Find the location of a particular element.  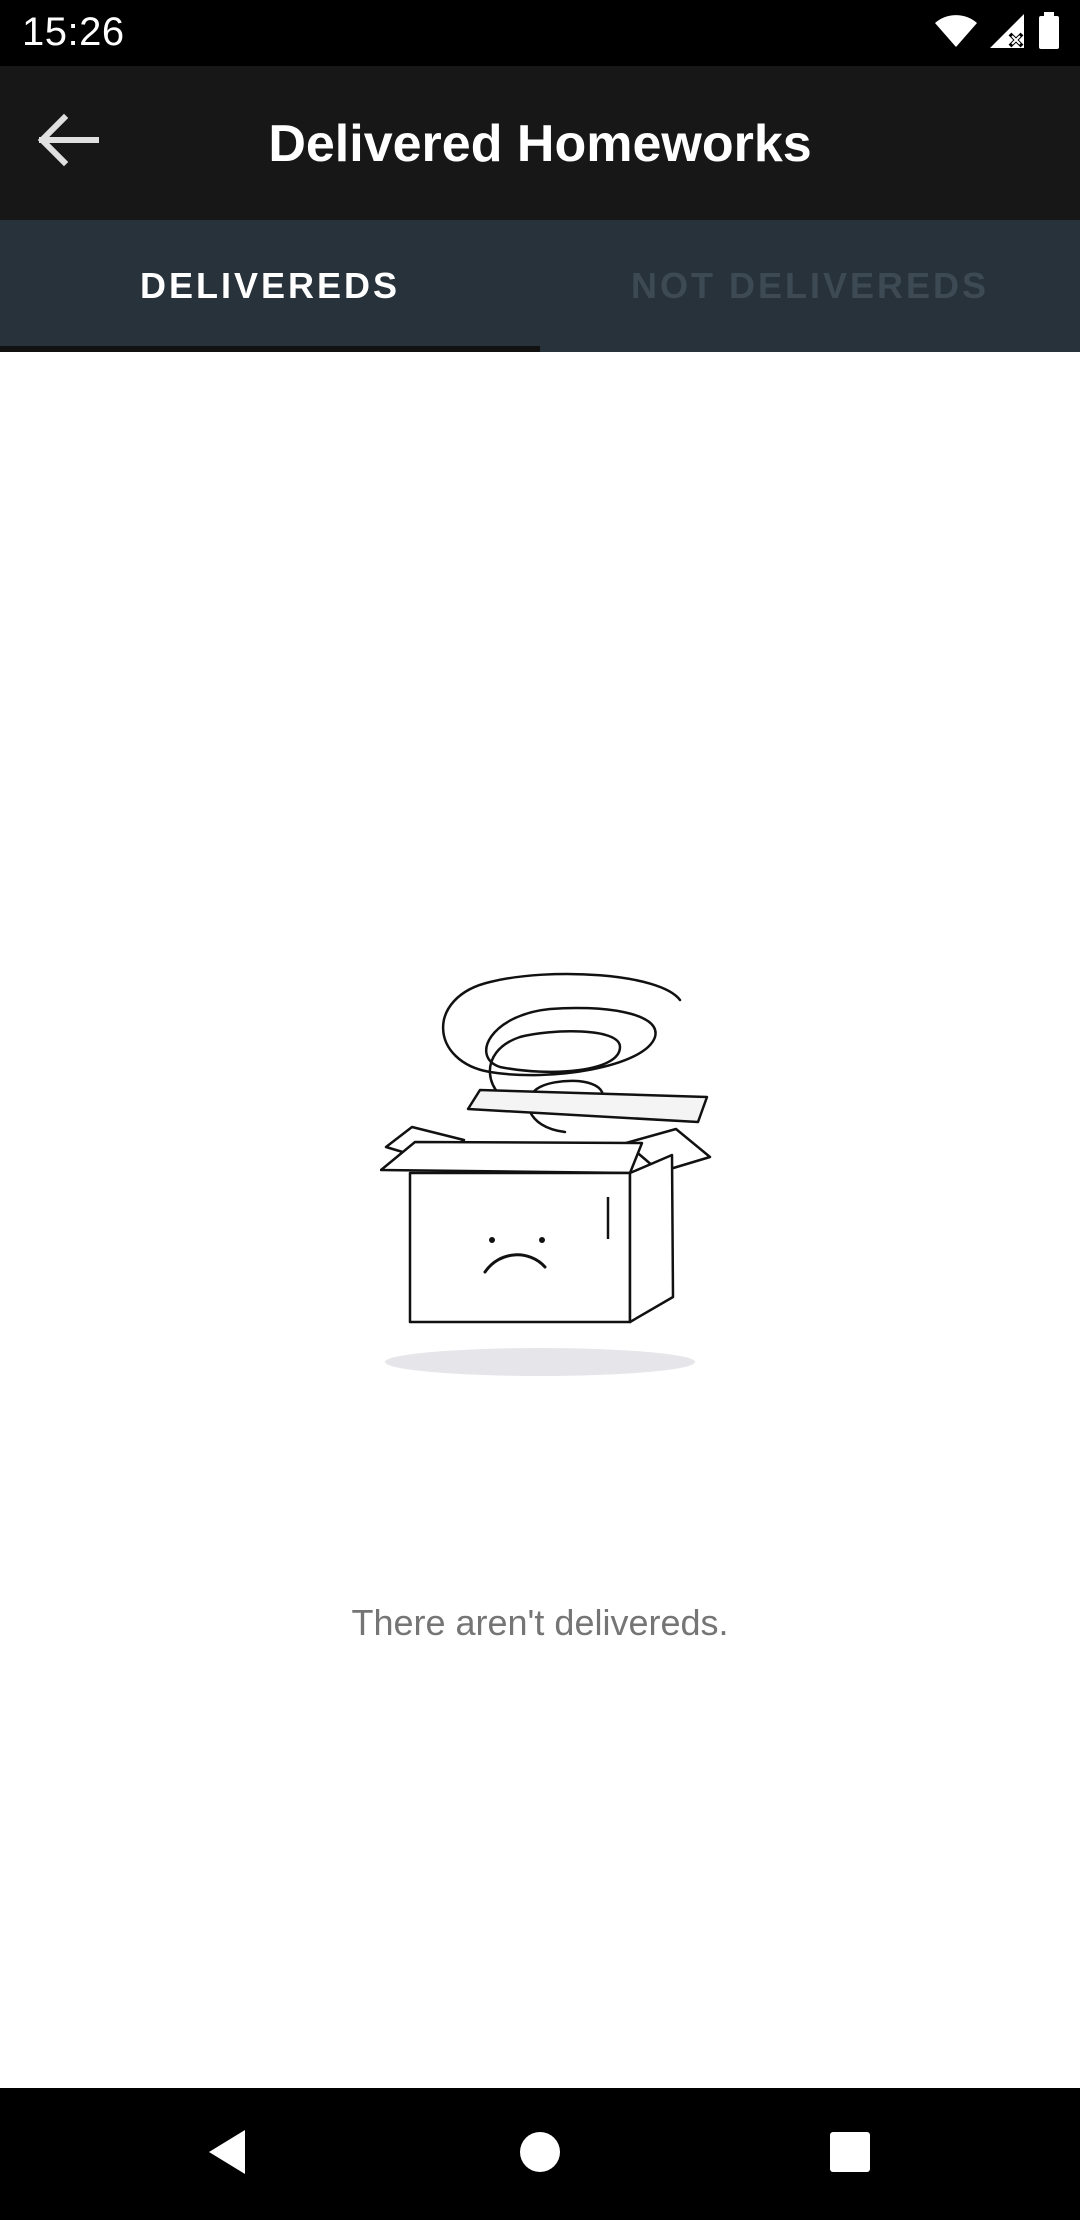

tab-label: DELIVEREDS is located at coordinates (270, 285).